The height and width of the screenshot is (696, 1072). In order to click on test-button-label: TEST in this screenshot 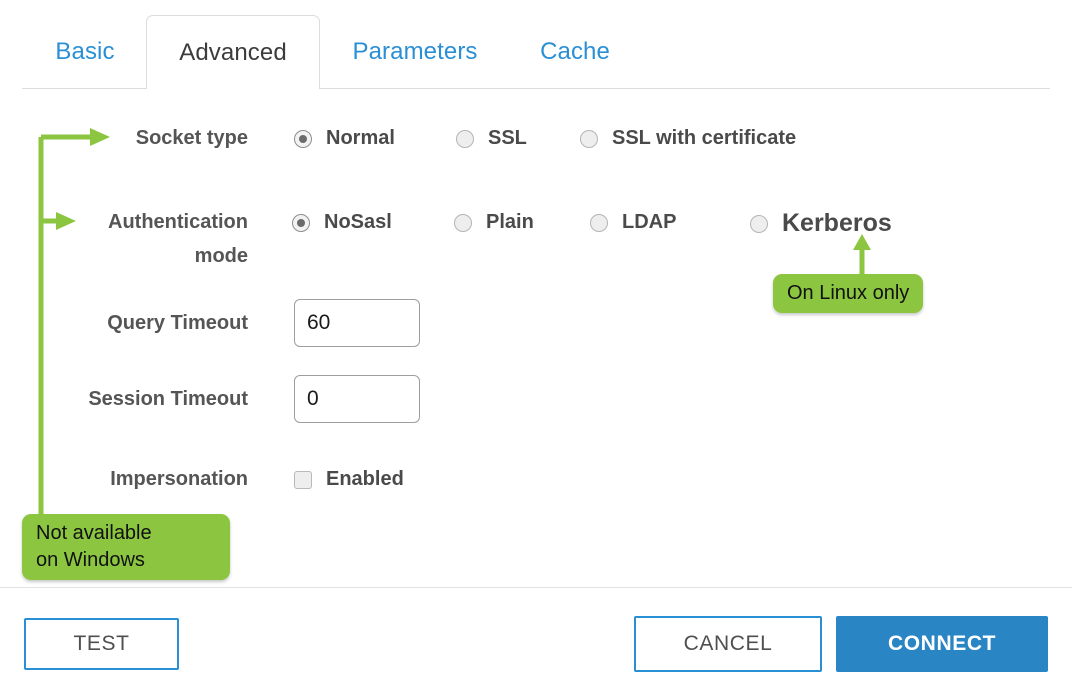, I will do `click(101, 643)`.